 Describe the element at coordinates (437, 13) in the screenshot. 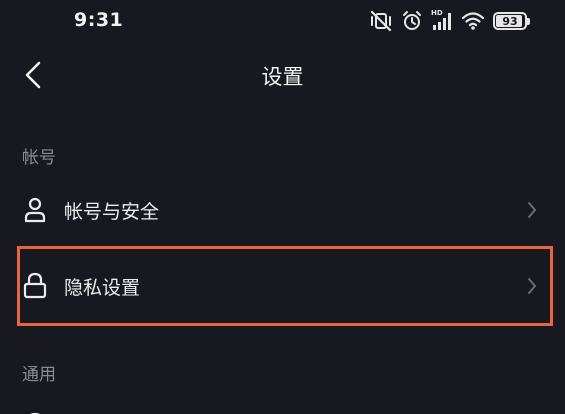

I see `hd-label: HD` at that location.